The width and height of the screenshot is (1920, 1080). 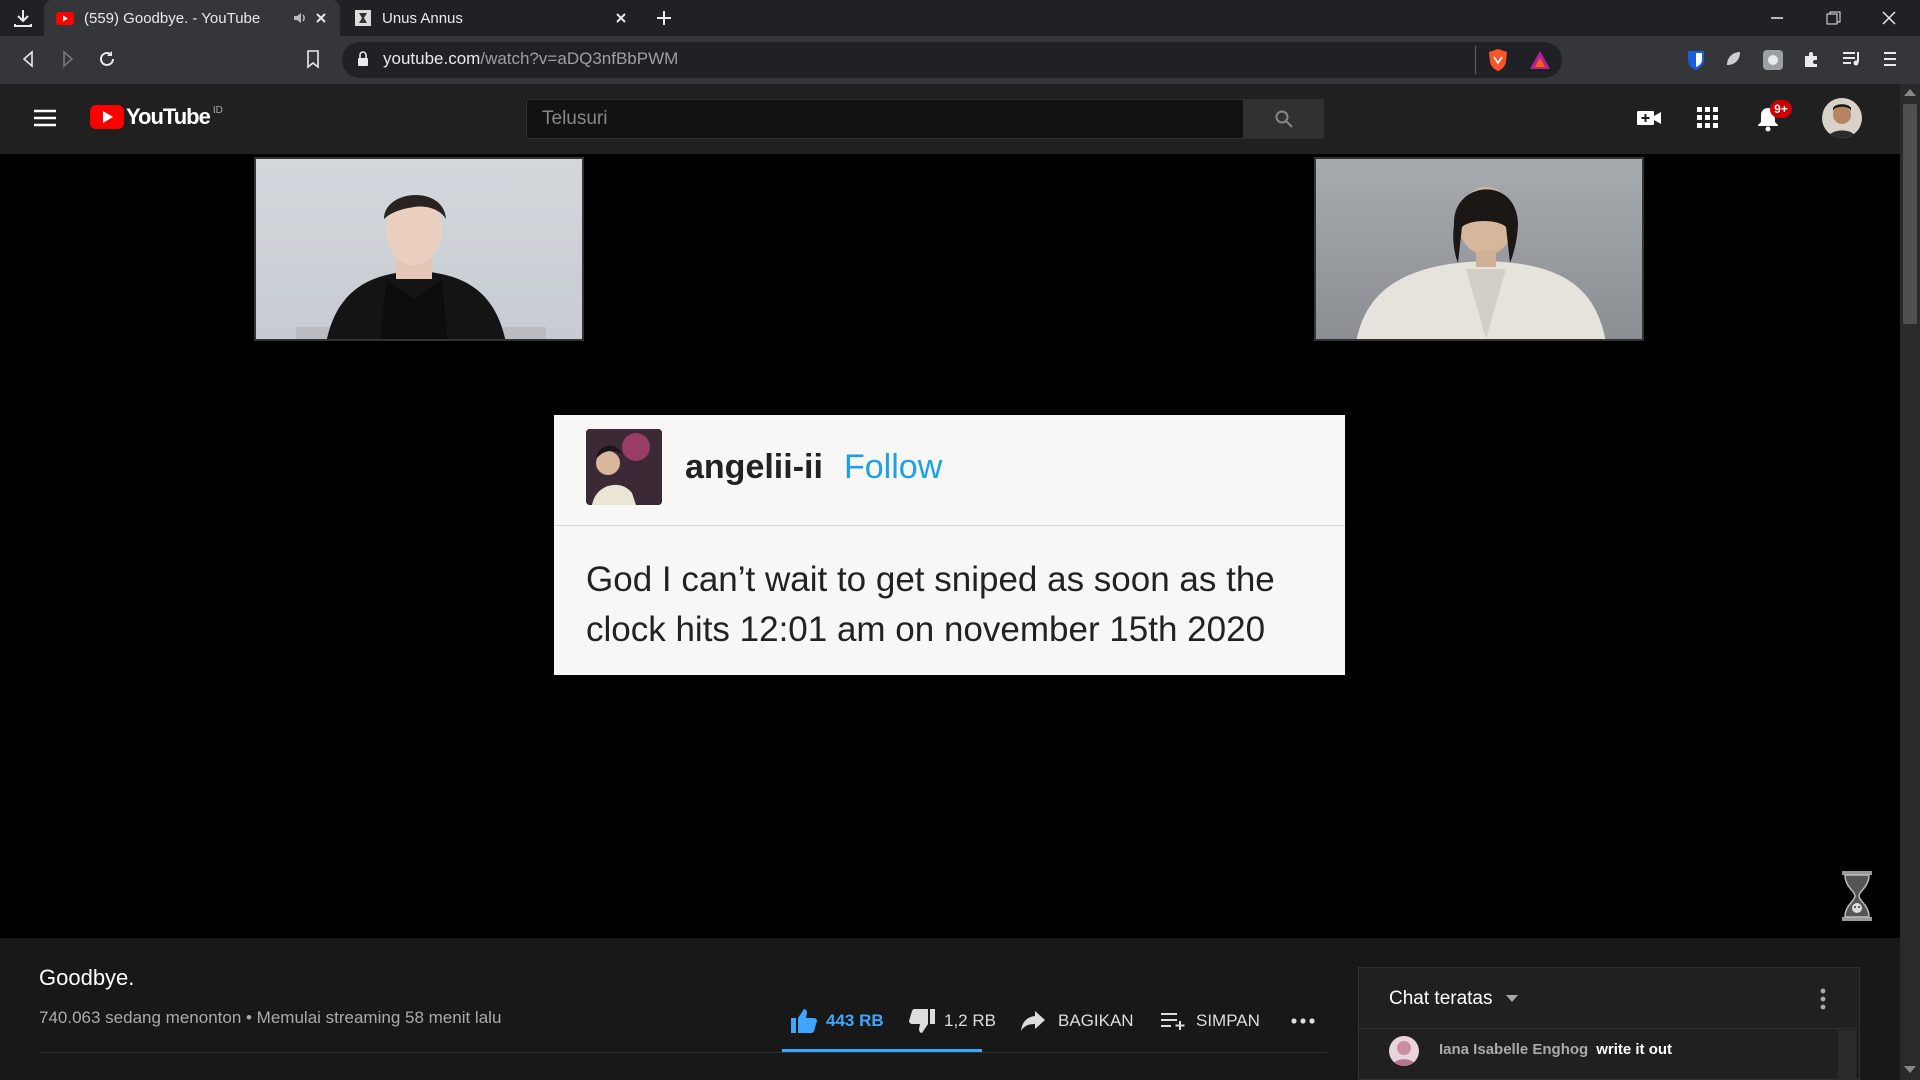 I want to click on chat-scrollbar, so click(x=1847, y=1055).